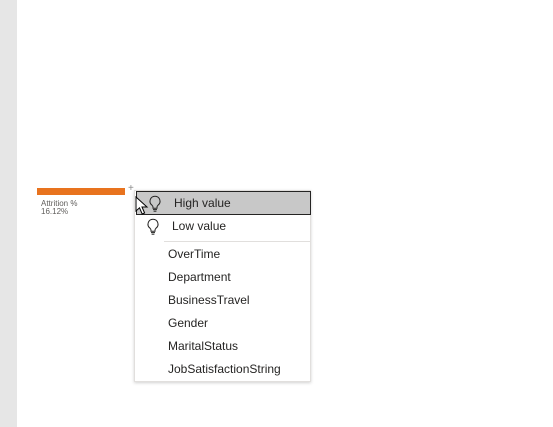 The image size is (553, 427). What do you see at coordinates (8, 213) in the screenshot?
I see `left-panel-edge` at bounding box center [8, 213].